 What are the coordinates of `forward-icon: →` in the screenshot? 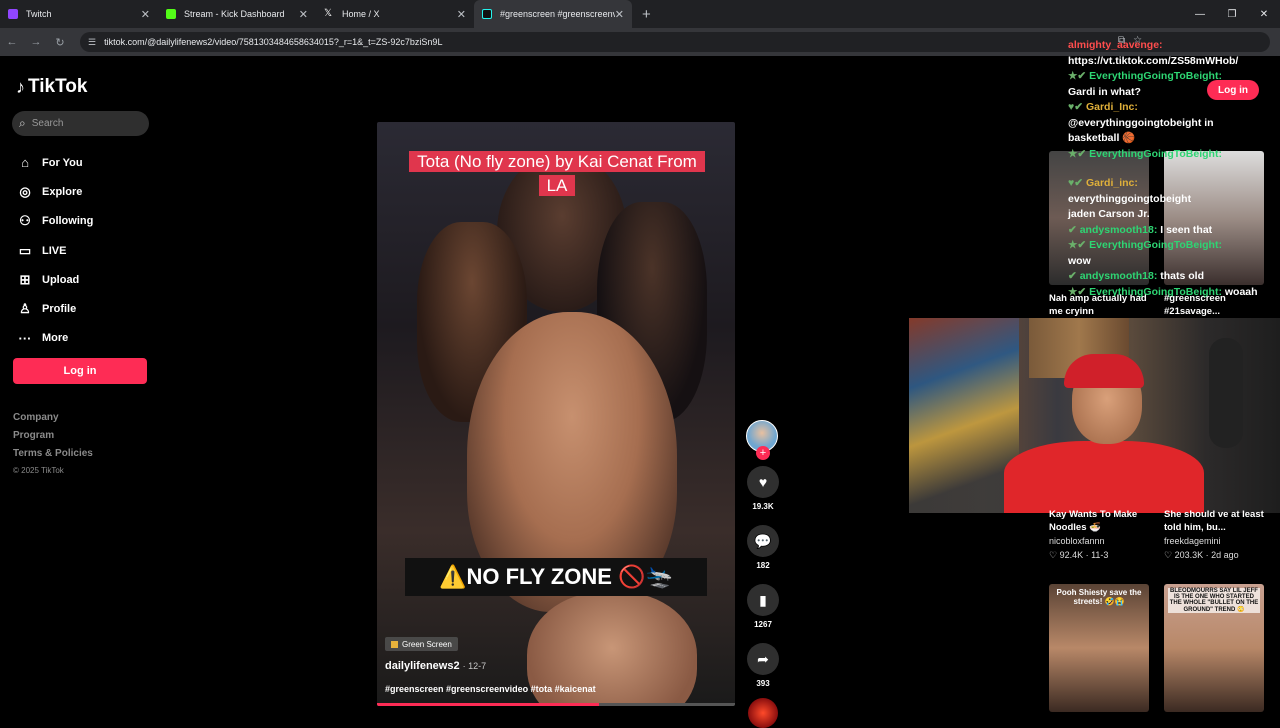 It's located at (36, 42).